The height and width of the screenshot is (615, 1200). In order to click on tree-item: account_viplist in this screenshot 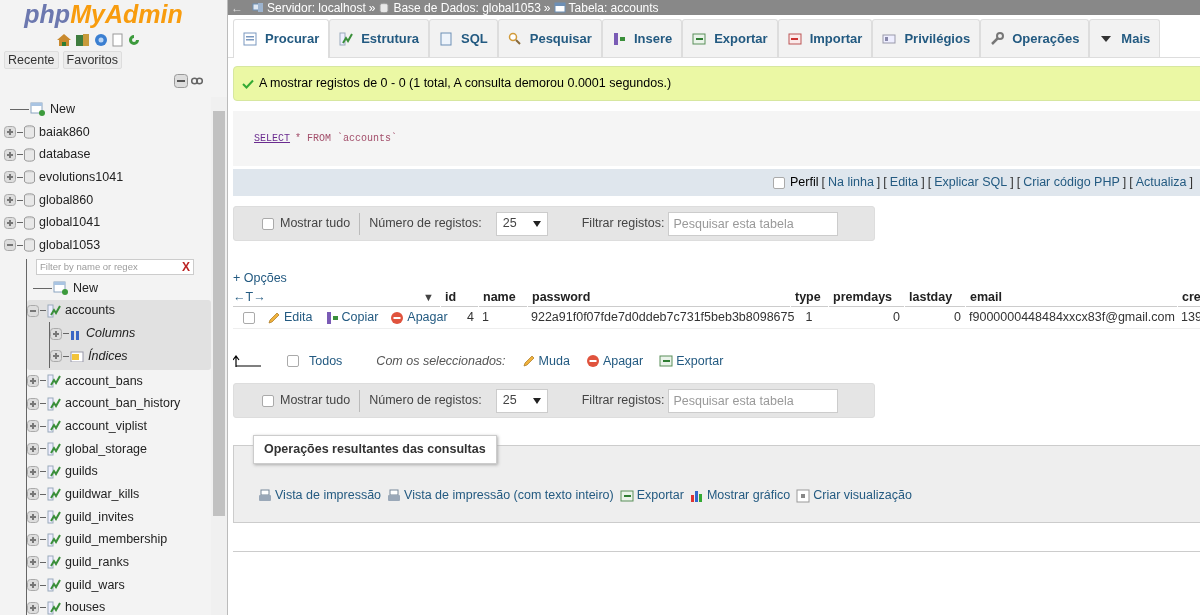, I will do `click(106, 426)`.